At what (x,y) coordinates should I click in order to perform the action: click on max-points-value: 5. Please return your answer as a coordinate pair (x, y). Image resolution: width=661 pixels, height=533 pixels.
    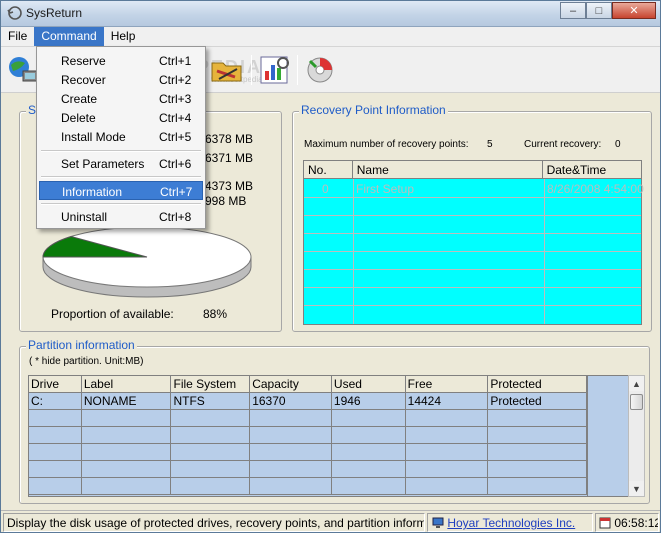
    Looking at the image, I should click on (490, 144).